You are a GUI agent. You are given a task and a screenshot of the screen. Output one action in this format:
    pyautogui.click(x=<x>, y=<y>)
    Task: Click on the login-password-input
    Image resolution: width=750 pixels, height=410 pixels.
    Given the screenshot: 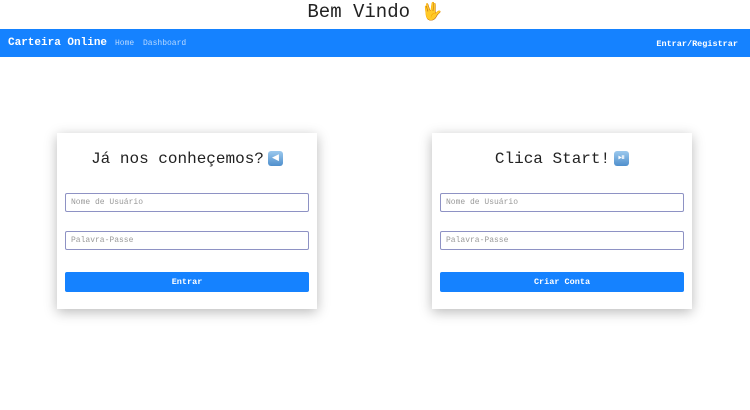 What is the action you would take?
    pyautogui.click(x=187, y=240)
    